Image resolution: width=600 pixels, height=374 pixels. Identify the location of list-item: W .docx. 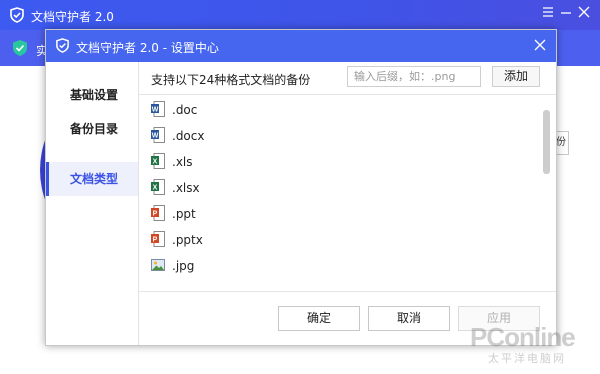
(339, 136).